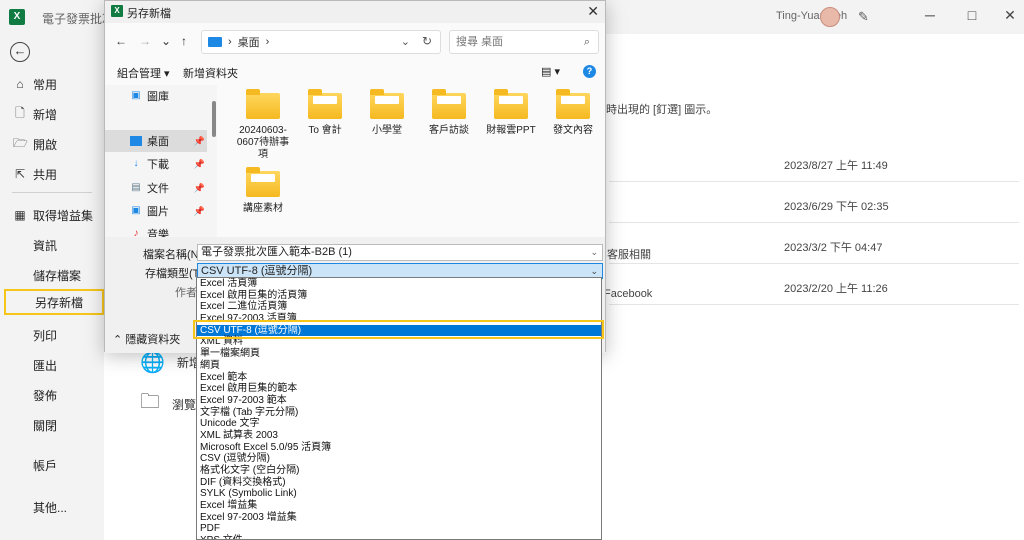 The width and height of the screenshot is (1024, 540). Describe the element at coordinates (136, 163) in the screenshot. I see `download-icon: ↓` at that location.